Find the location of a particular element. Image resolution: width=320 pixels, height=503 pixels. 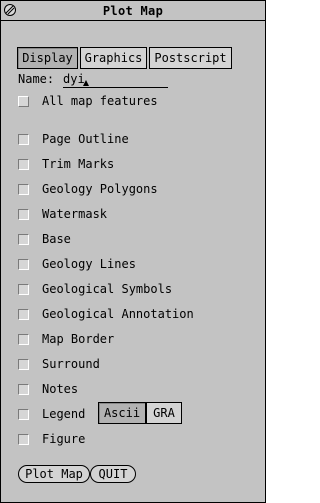

option-label: Page Outline is located at coordinates (85, 139).